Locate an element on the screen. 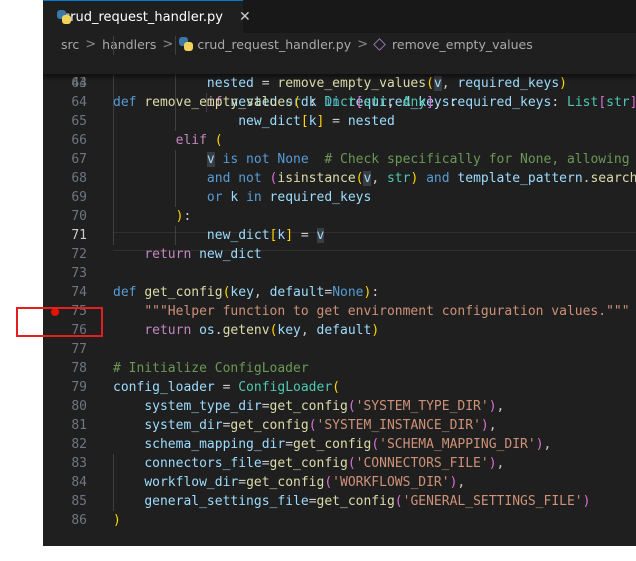 The image size is (636, 561). code-line: 86) is located at coordinates (339, 520).